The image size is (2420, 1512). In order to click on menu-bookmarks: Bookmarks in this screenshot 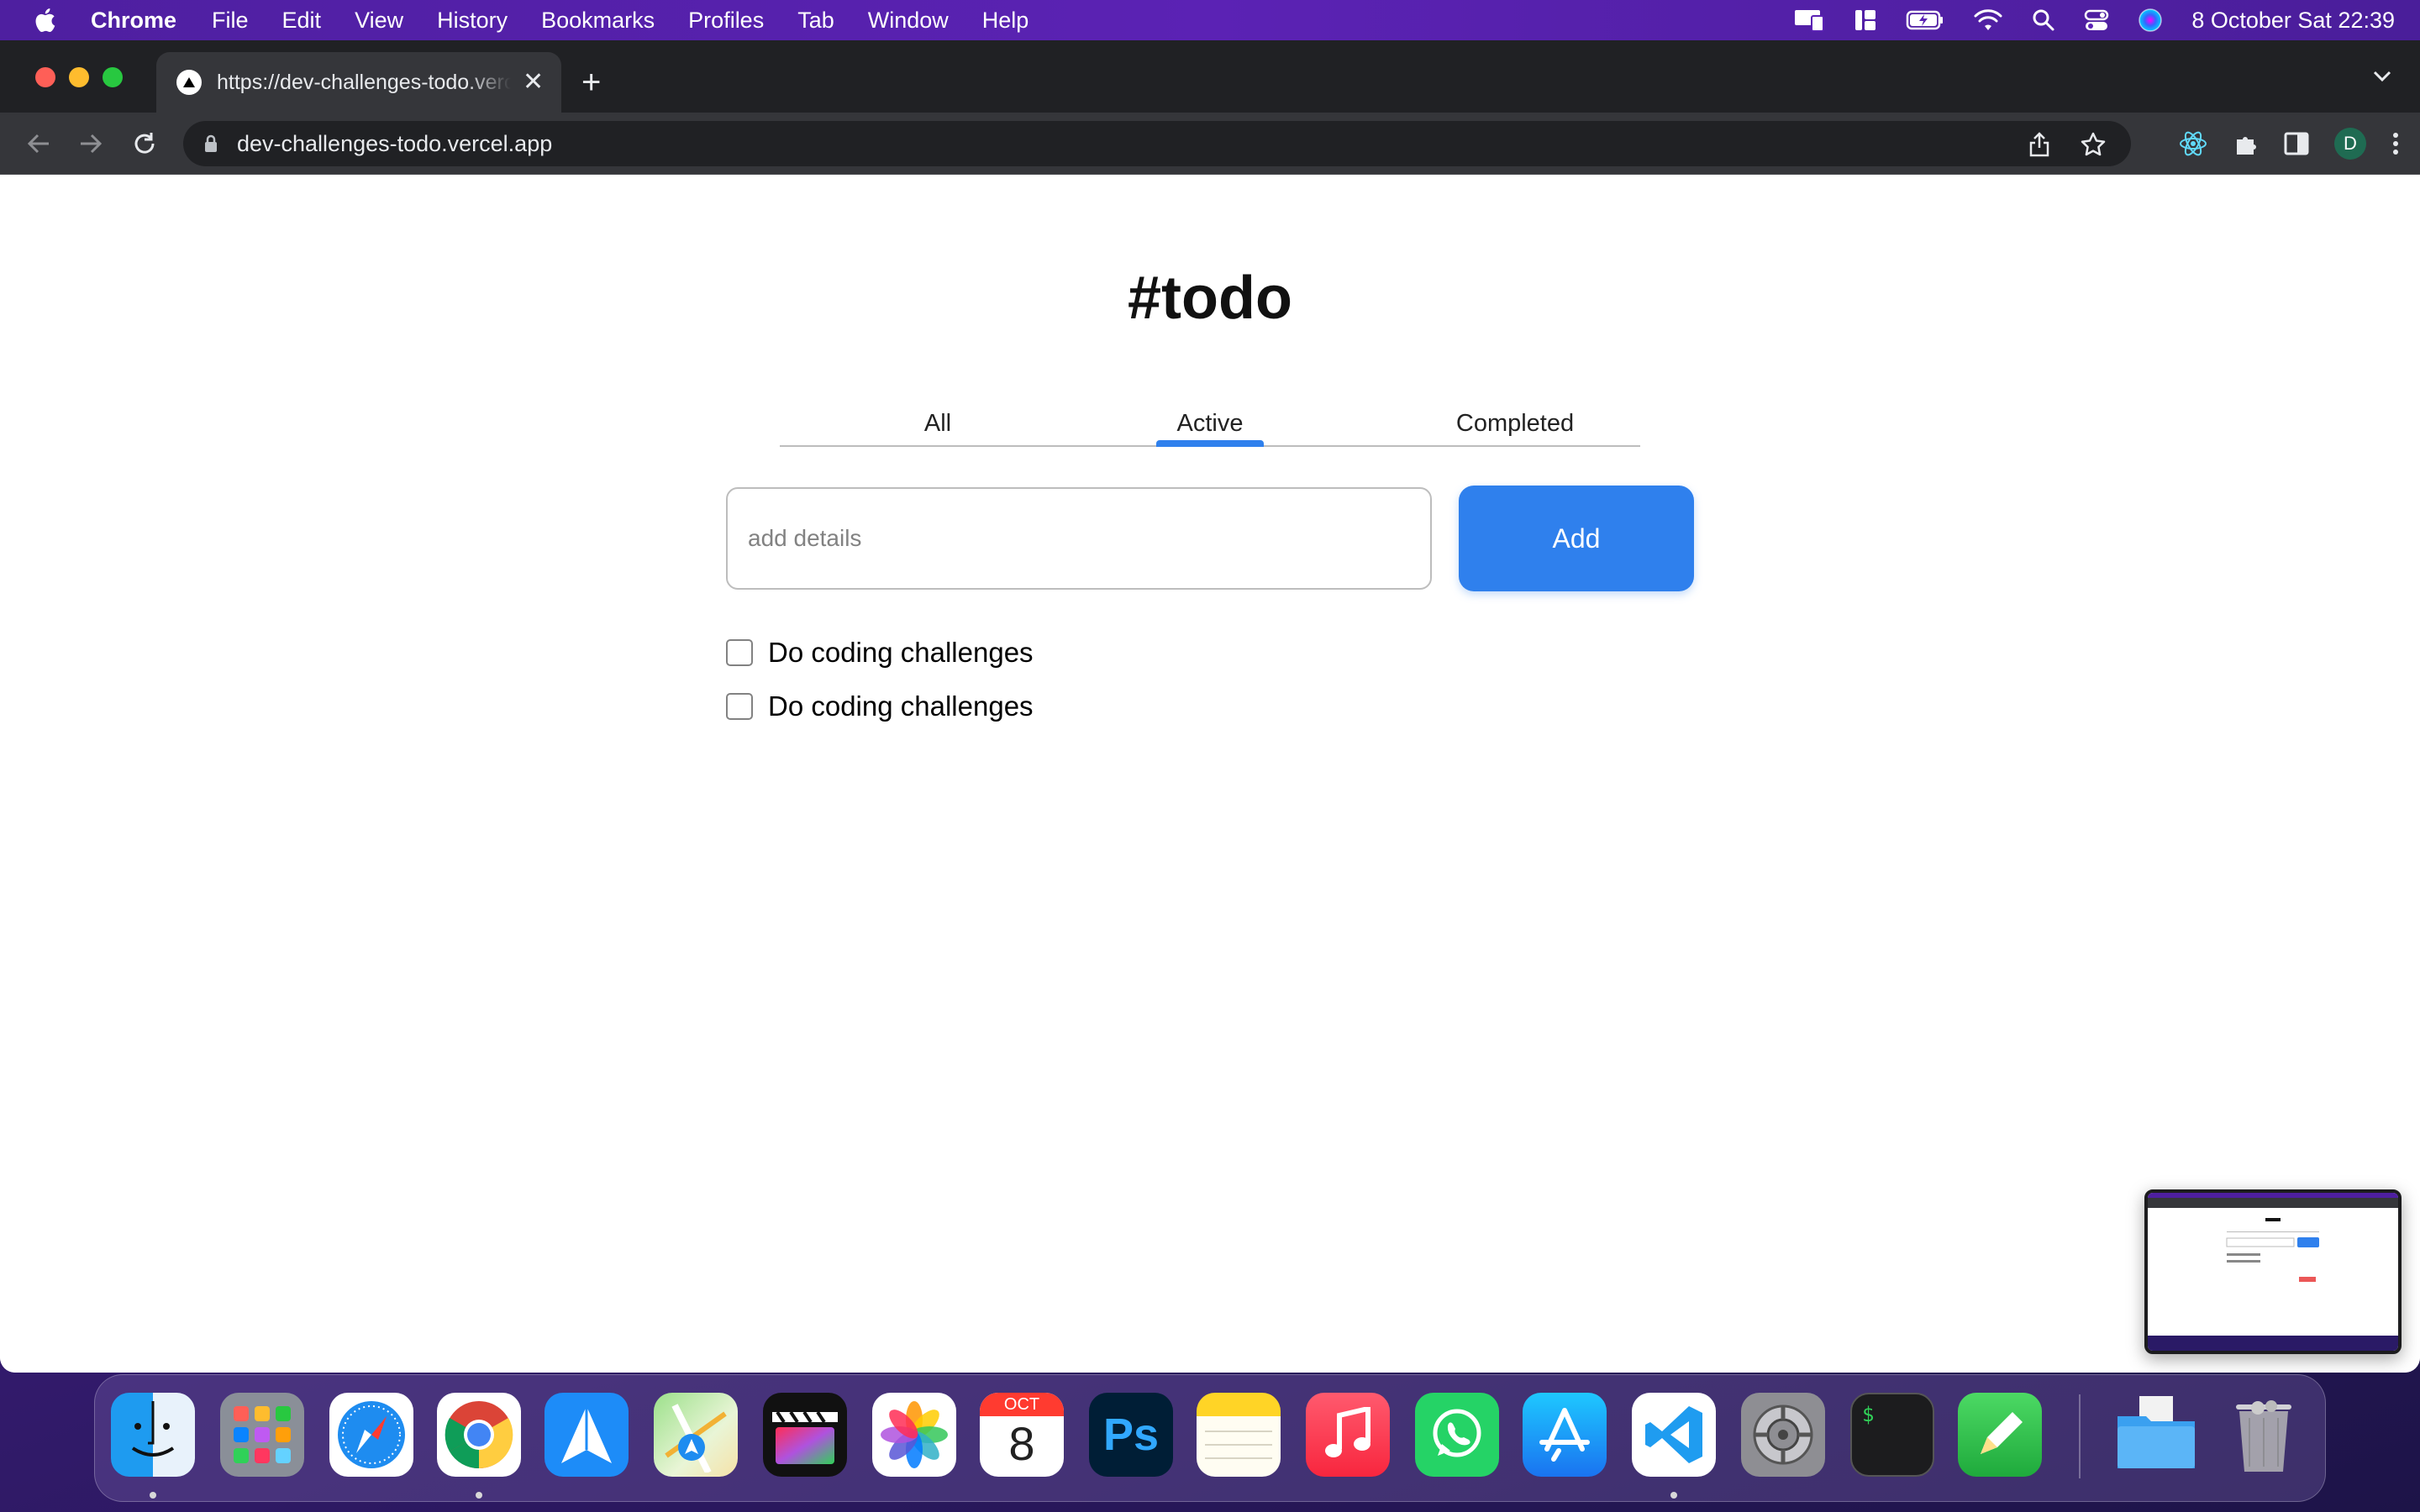, I will do `click(598, 21)`.